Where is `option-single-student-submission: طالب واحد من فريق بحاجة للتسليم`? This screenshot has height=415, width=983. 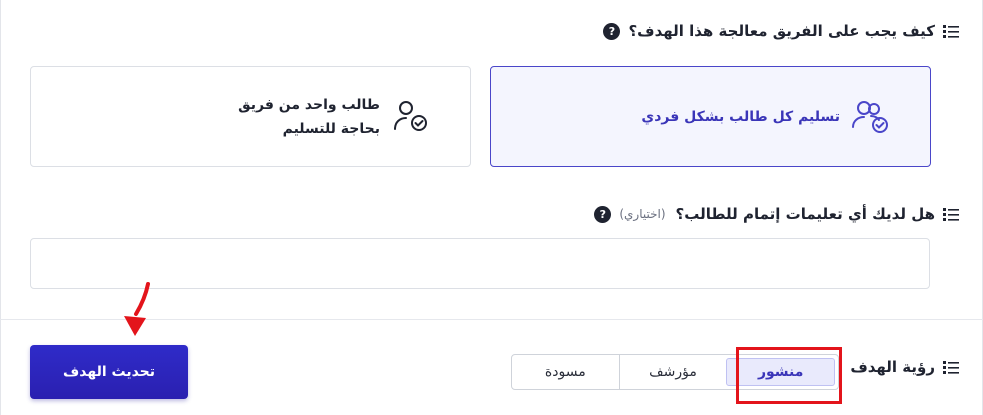
option-single-student-submission: طالب واحد من فريق بحاجة للتسليم is located at coordinates (250, 116).